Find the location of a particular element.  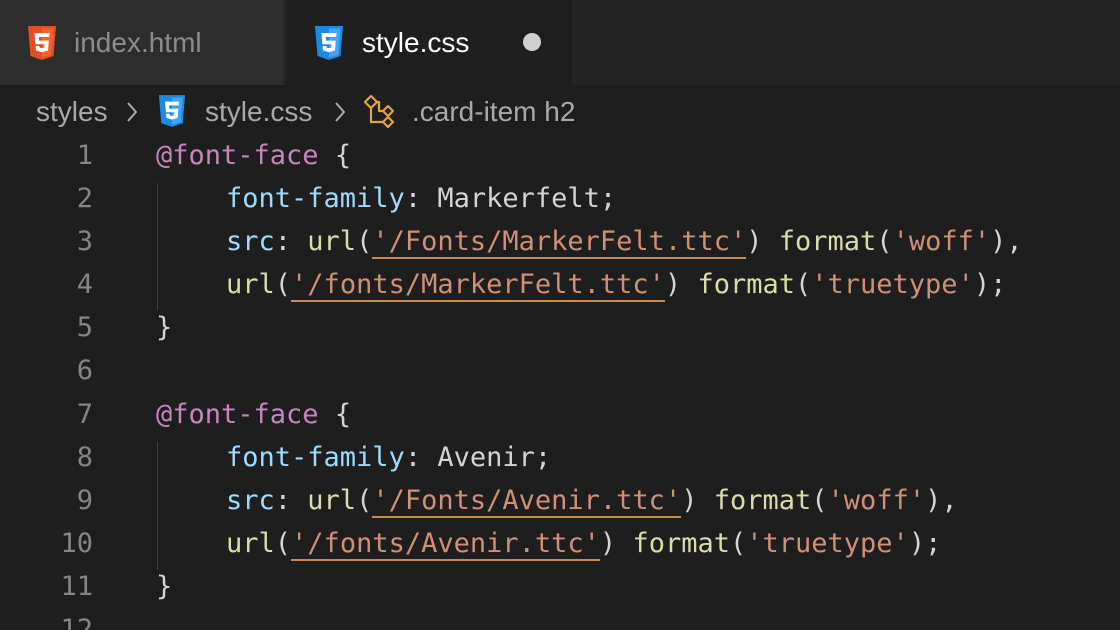

code-line: 7 @font-face { is located at coordinates (560, 415).